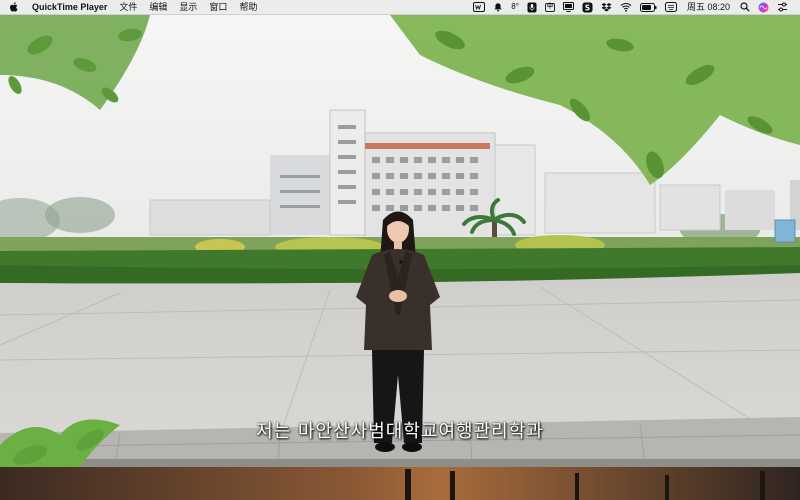 This screenshot has width=800, height=500. I want to click on display-icon, so click(568, 7).